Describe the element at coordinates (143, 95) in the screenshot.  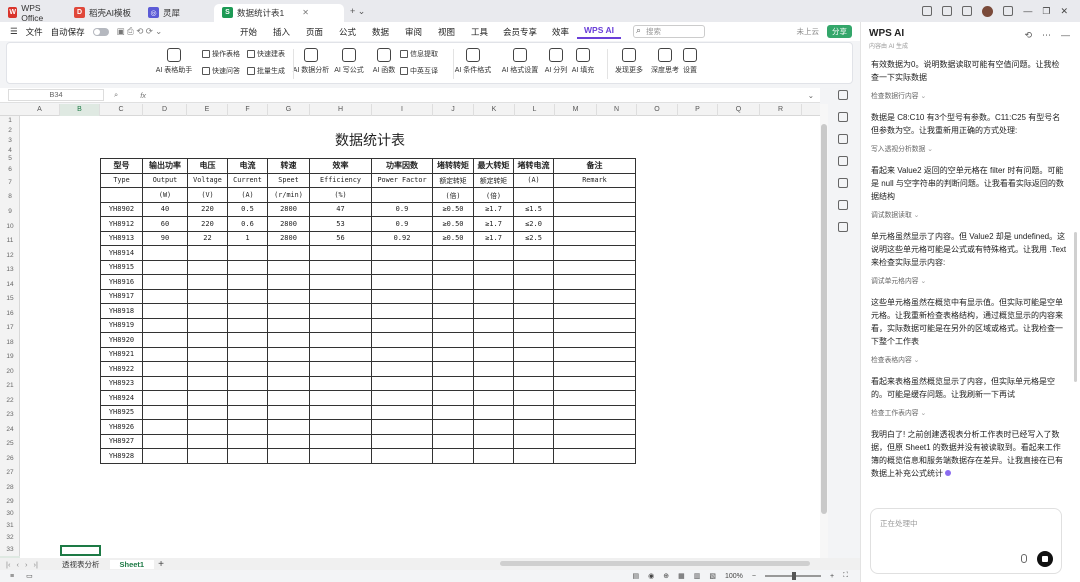
I see `fx-icon: fx` at that location.